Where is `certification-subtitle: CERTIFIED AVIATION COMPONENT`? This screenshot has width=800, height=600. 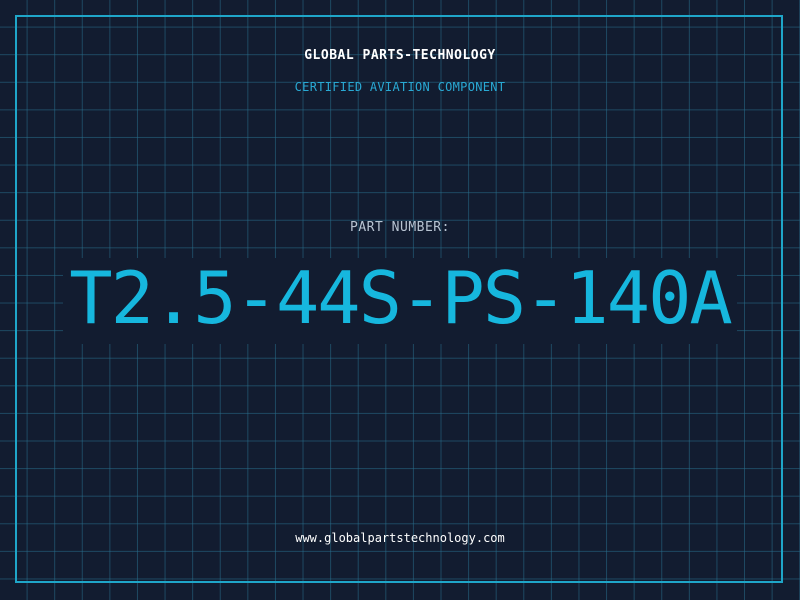
certification-subtitle: CERTIFIED AVIATION COMPONENT is located at coordinates (400, 87).